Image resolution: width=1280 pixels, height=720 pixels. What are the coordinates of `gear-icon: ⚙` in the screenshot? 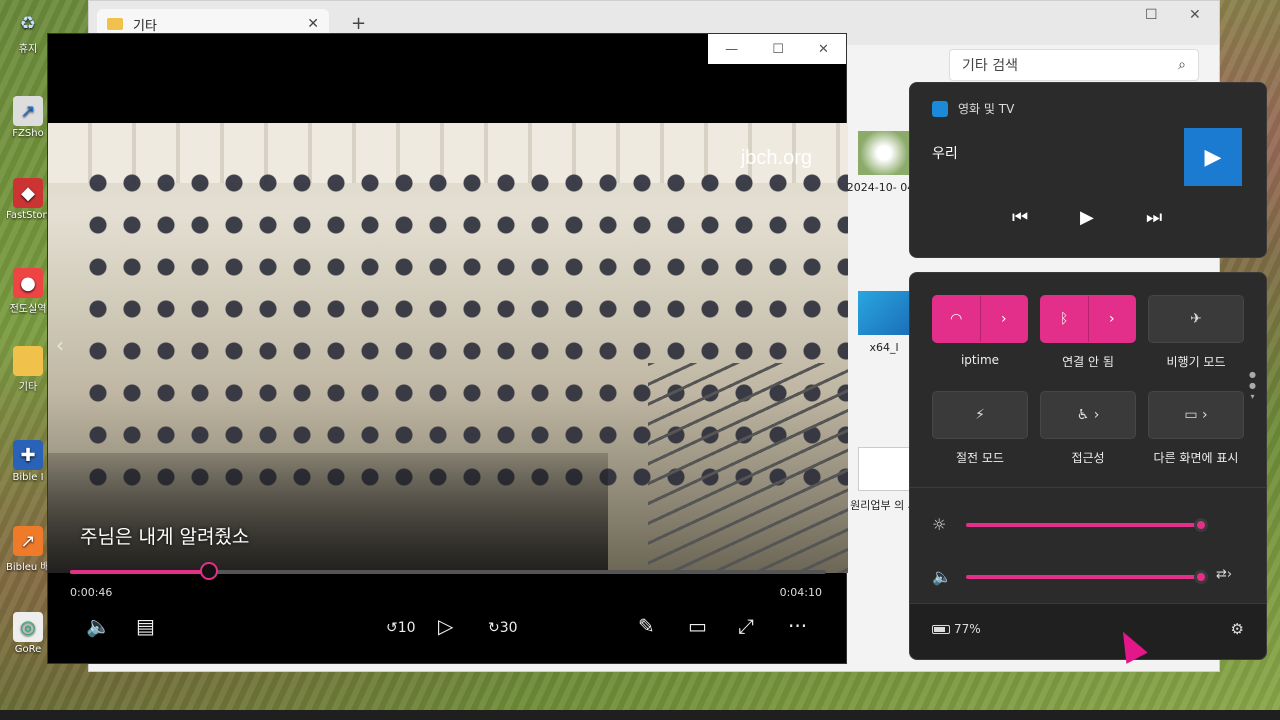 It's located at (1237, 629).